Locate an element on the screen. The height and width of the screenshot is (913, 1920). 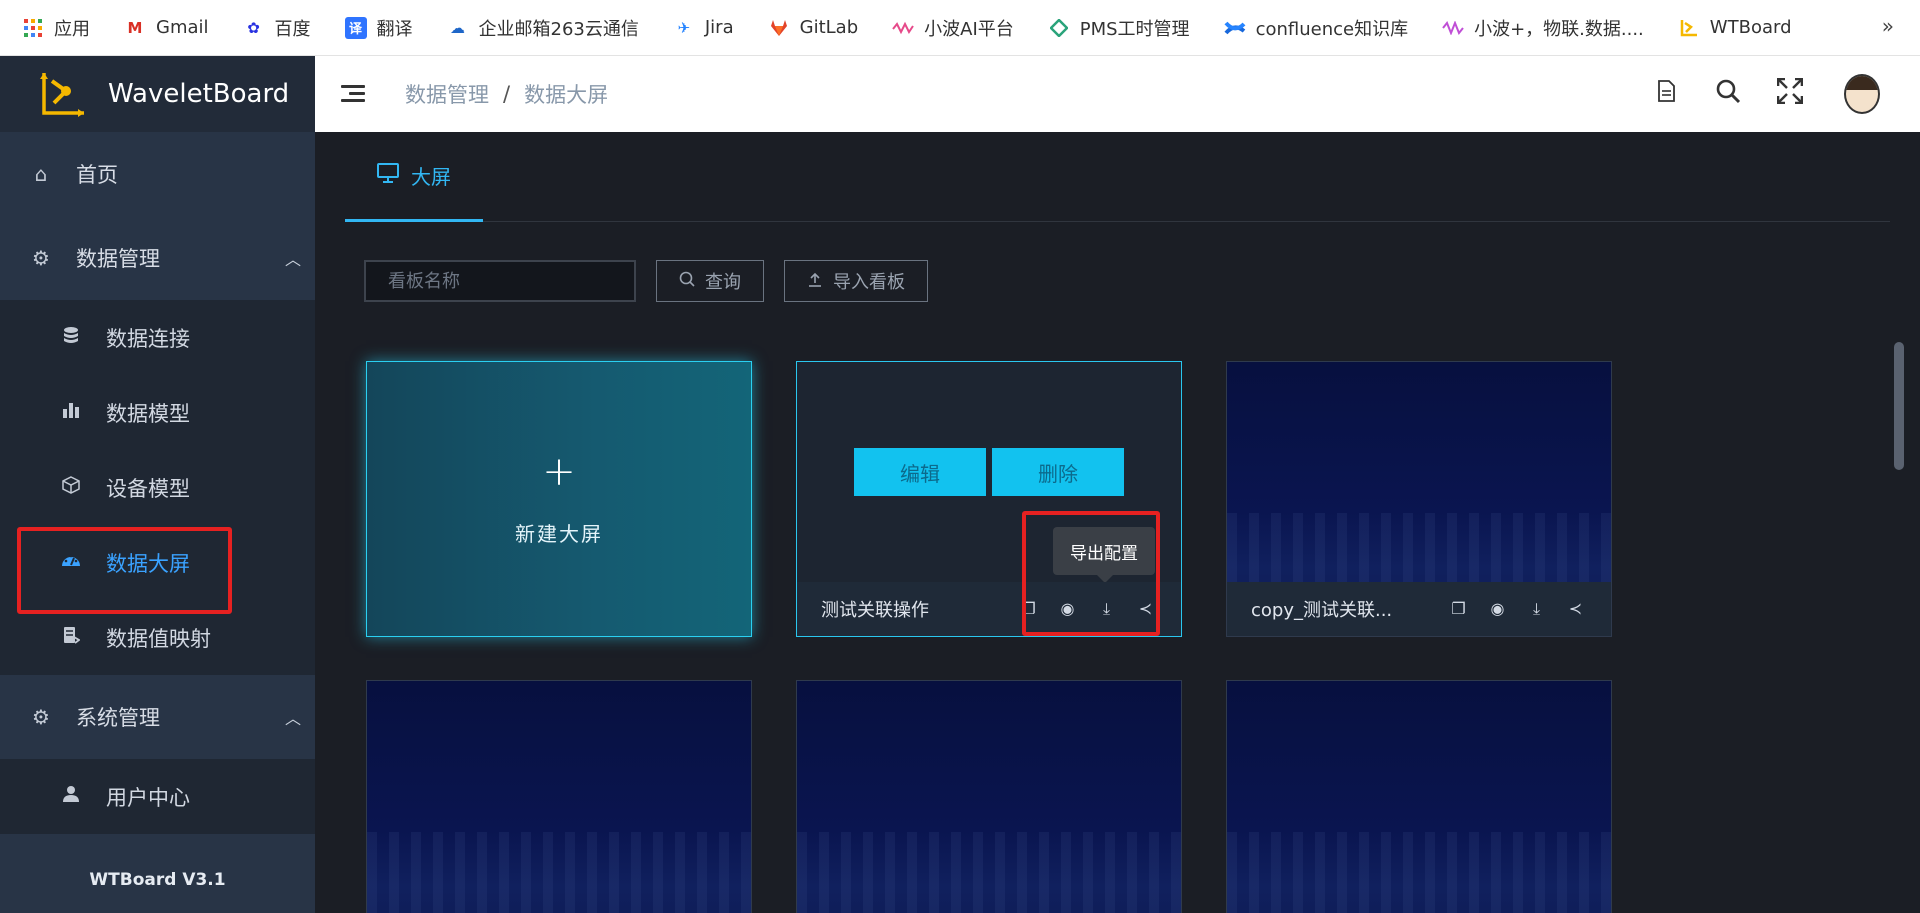
fullscreen-icon is located at coordinates (1790, 93).